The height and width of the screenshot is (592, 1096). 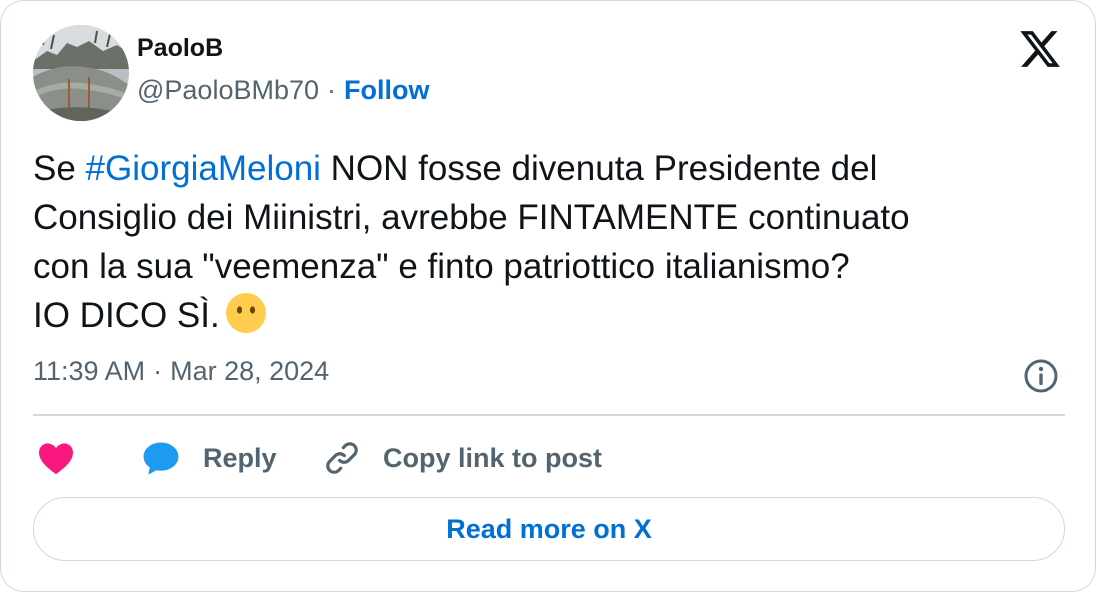 I want to click on avatar-image, so click(x=81, y=73).